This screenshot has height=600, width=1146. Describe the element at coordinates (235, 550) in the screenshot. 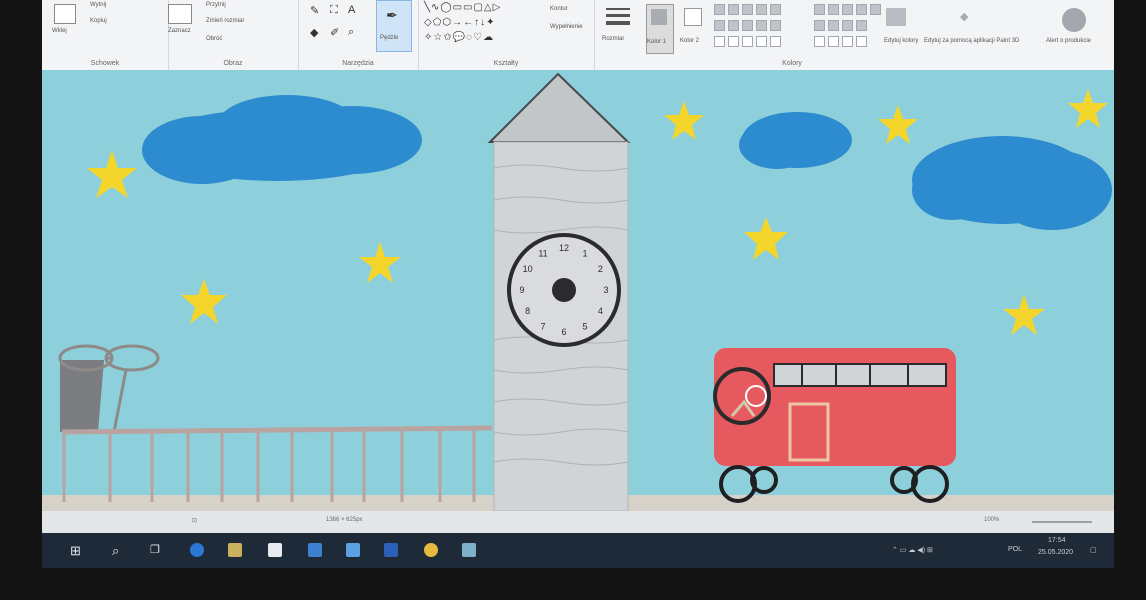

I see `file-explorer-icon` at that location.